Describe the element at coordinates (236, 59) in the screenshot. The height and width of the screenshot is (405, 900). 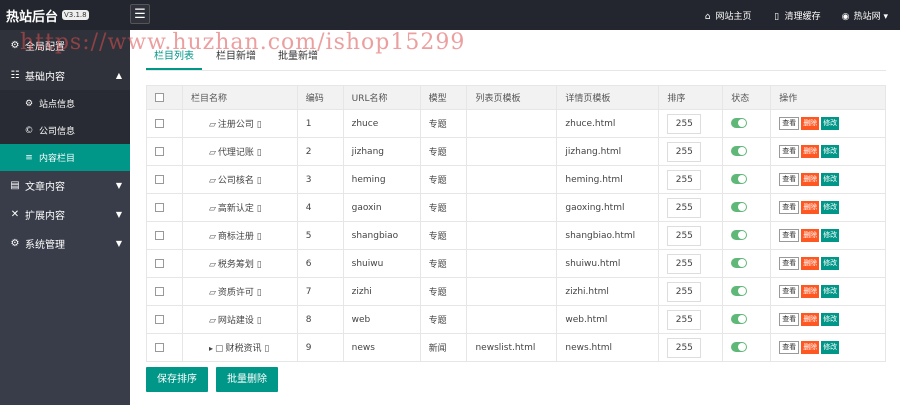
I see `tab-column-add: 栏目新增` at that location.